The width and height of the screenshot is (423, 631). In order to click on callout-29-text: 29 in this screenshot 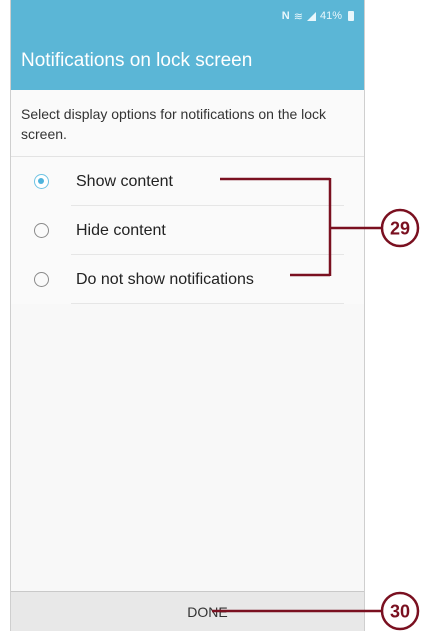, I will do `click(400, 229)`.